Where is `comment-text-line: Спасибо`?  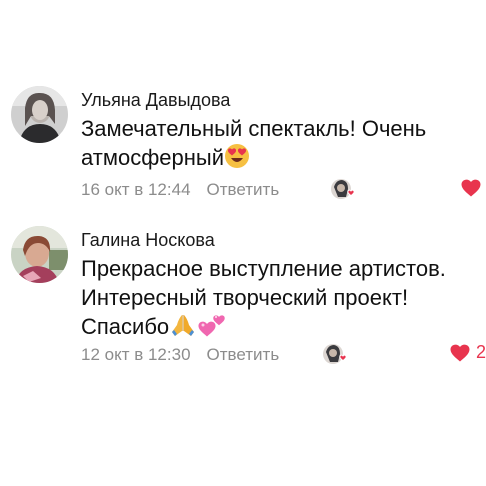 comment-text-line: Спасибо is located at coordinates (125, 326).